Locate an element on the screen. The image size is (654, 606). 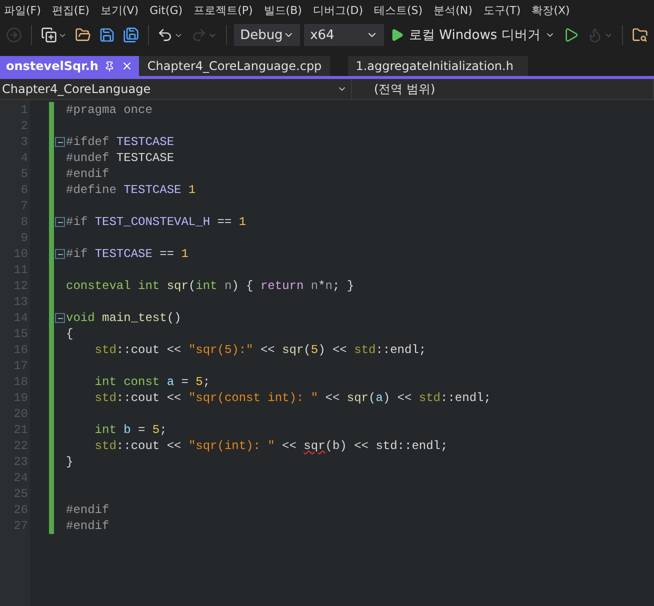
project-dropdown: Chapter4_CoreLanguage is located at coordinates (176, 89).